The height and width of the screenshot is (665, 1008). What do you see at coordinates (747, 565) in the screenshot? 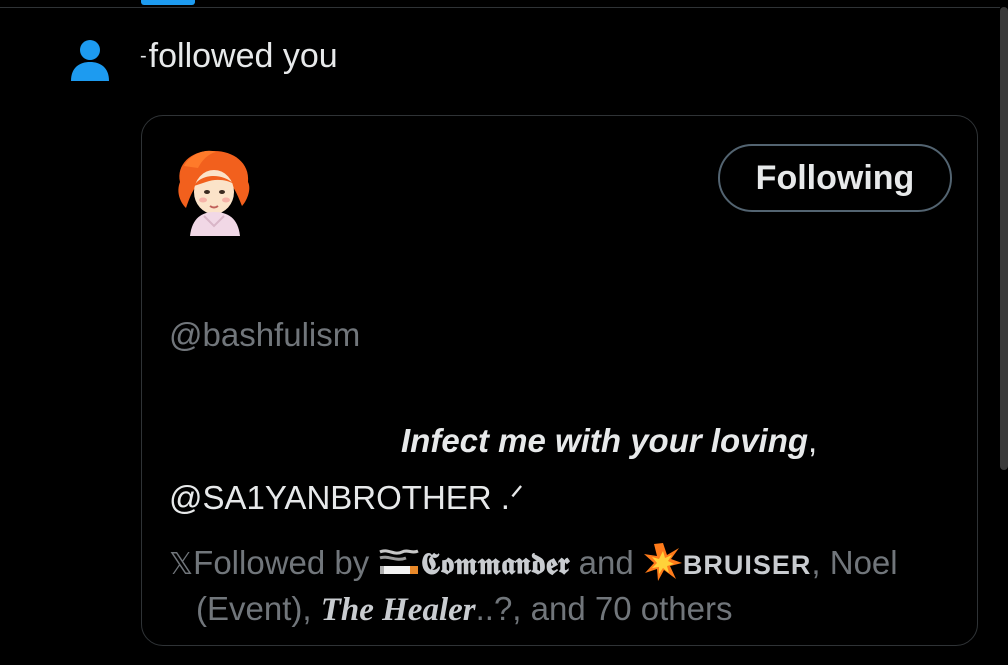
I see `follower-name-bruiser: BRUISER` at bounding box center [747, 565].